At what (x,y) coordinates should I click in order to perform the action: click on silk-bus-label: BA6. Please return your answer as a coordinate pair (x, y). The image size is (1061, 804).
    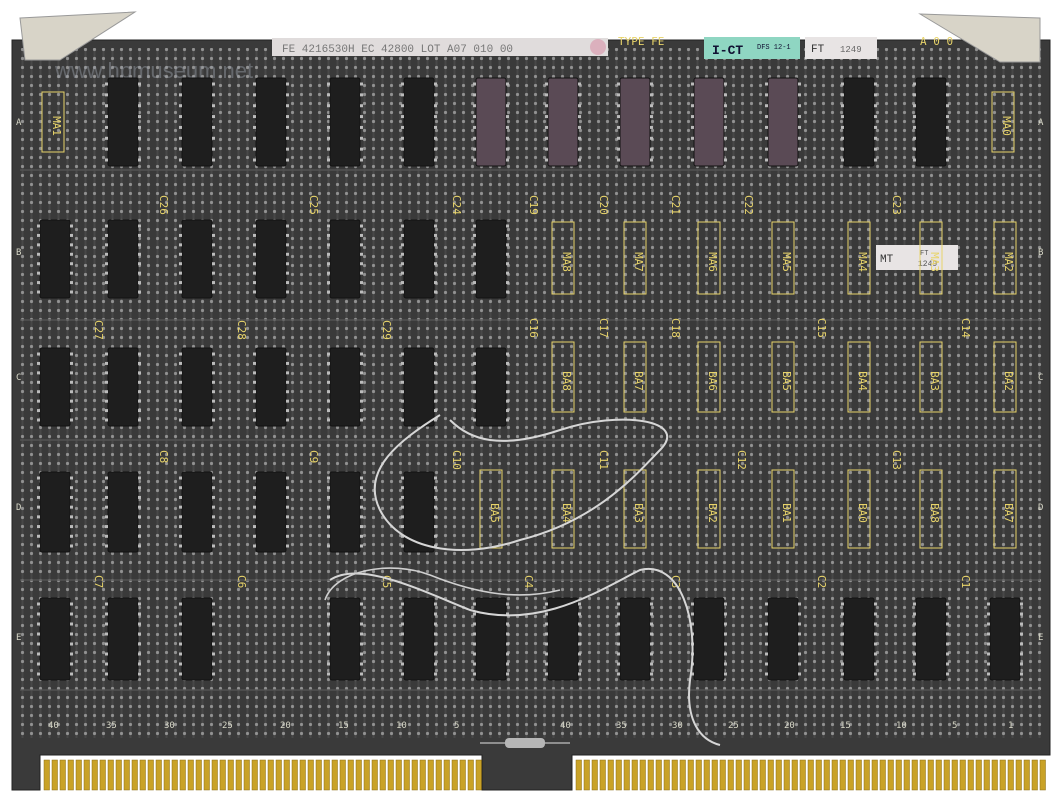
    Looking at the image, I should click on (712, 381).